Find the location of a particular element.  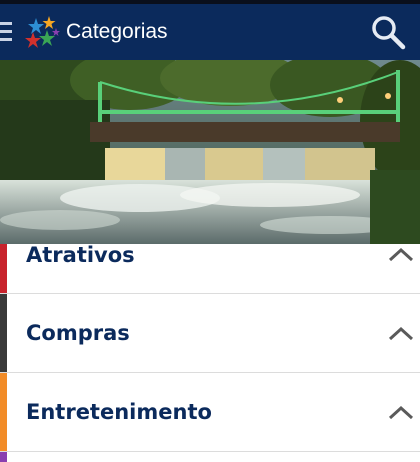

category-label: Entretenimento is located at coordinates (119, 412).